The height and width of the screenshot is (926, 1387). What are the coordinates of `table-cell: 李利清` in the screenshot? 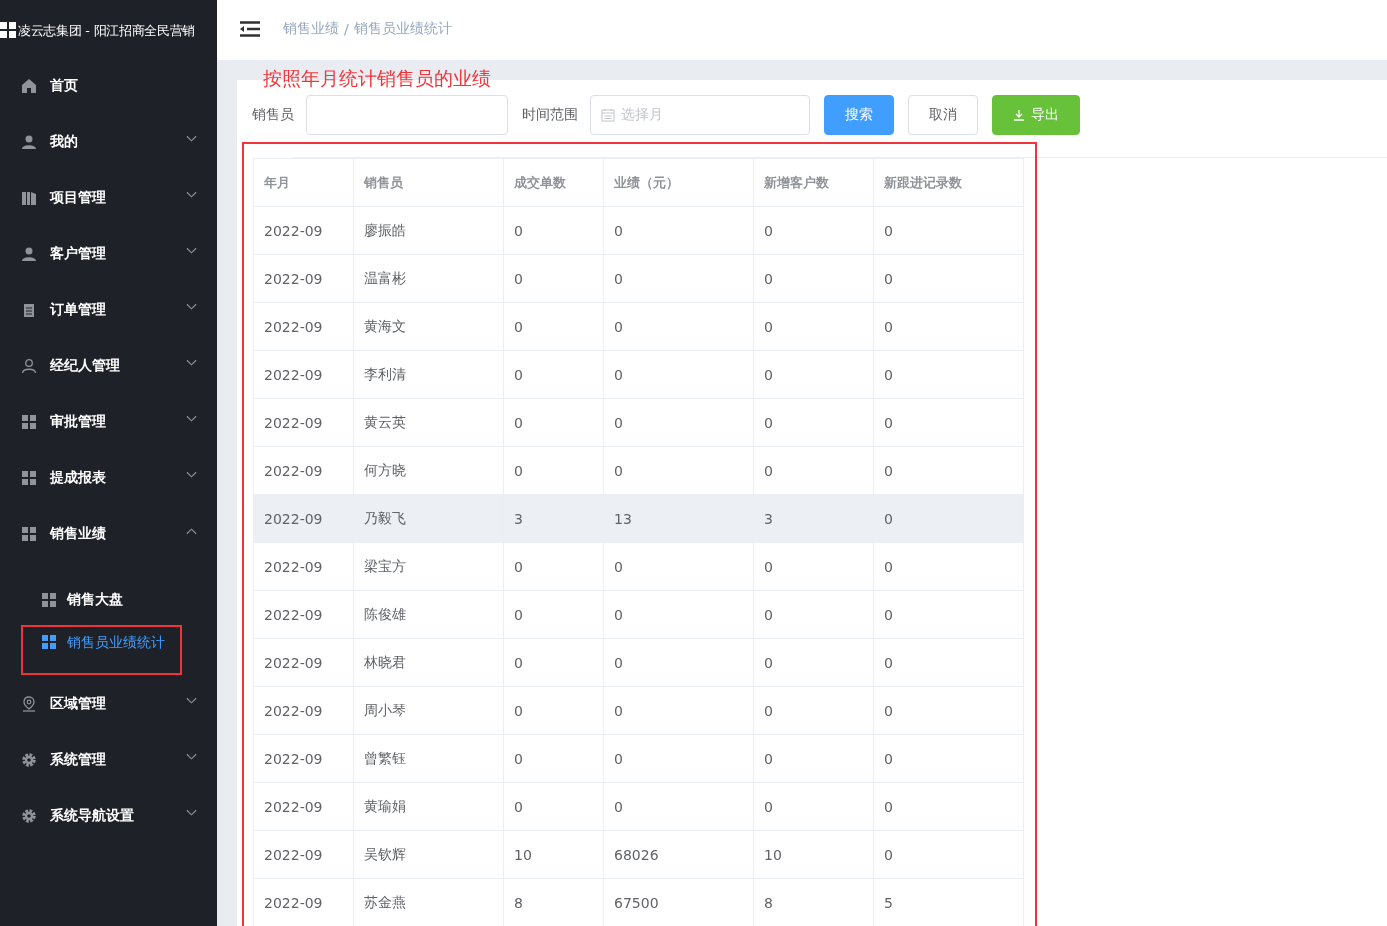 It's located at (428, 374).